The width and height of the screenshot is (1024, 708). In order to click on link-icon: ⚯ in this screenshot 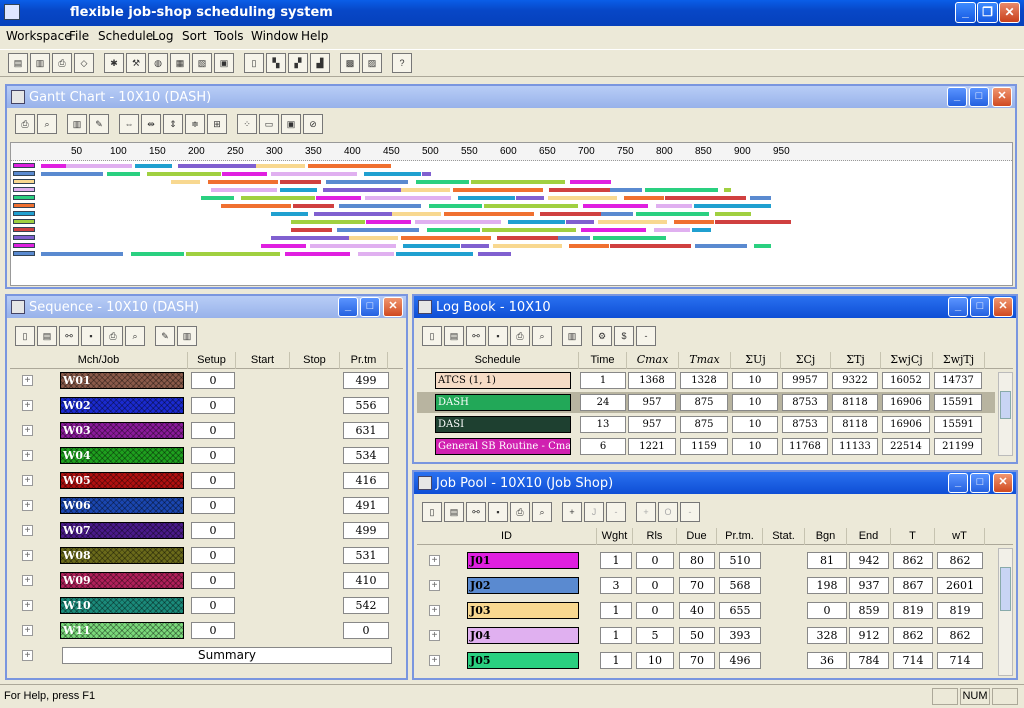, I will do `click(476, 336)`.